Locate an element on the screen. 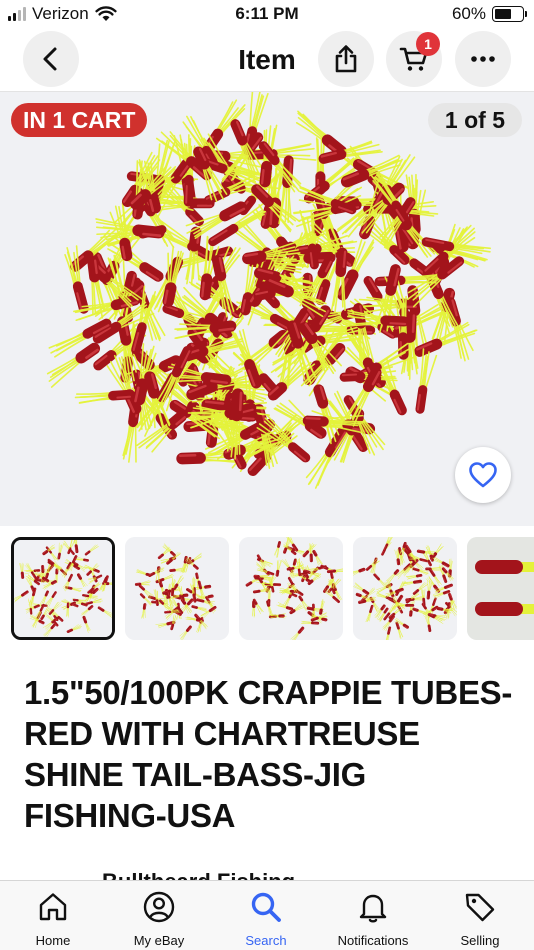 This screenshot has width=534, height=950. more-icon is located at coordinates (483, 59).